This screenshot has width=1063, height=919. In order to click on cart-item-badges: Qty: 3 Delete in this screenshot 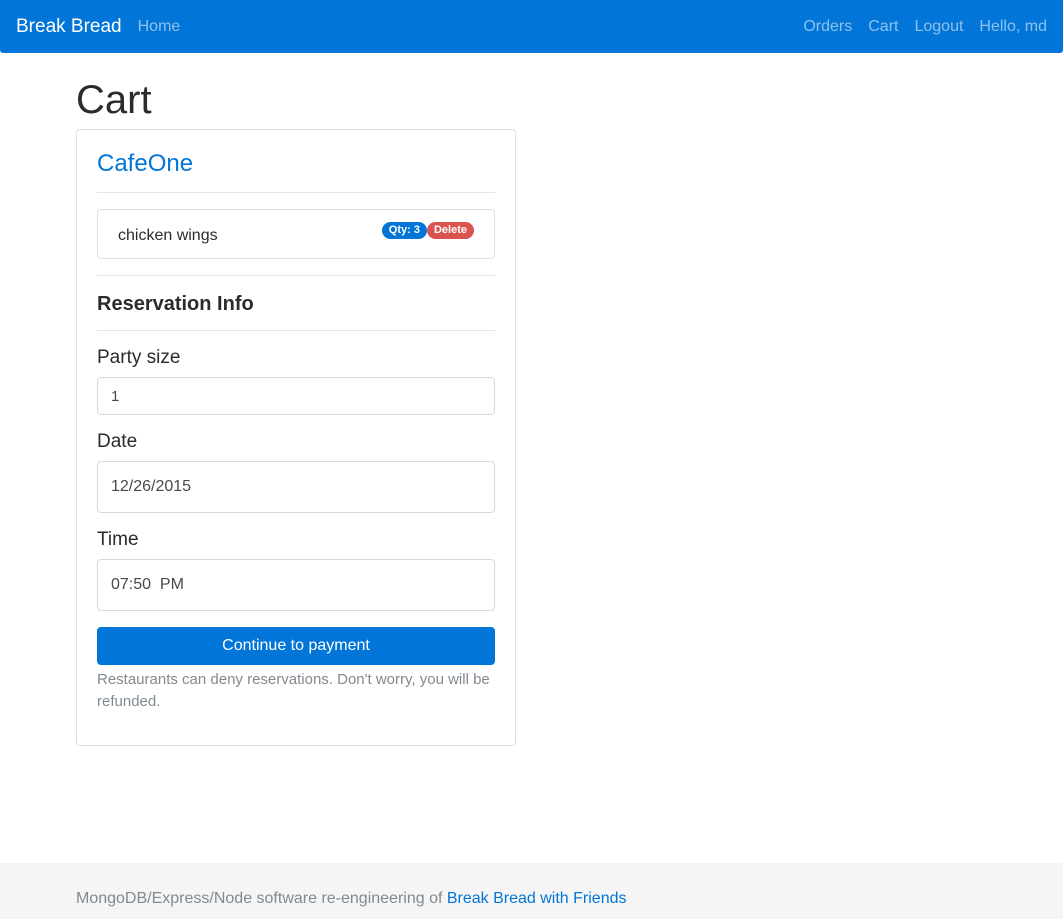, I will do `click(427, 230)`.